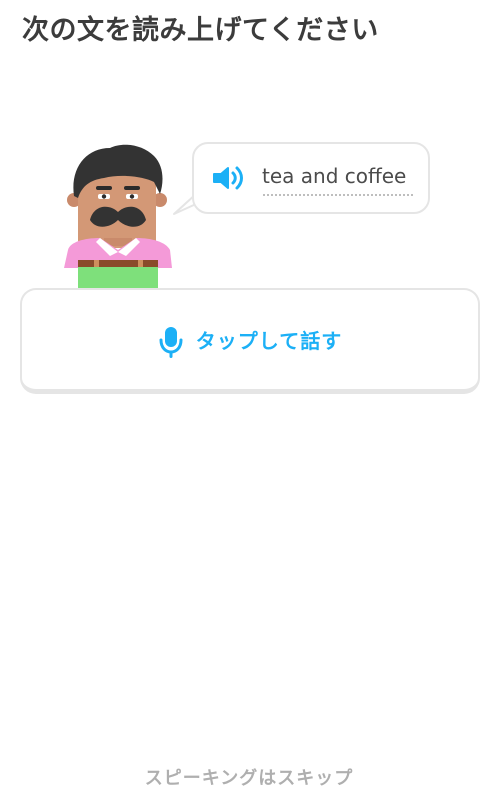 This screenshot has height=800, width=498. I want to click on speech-bubble: tea and coffee, so click(311, 178).